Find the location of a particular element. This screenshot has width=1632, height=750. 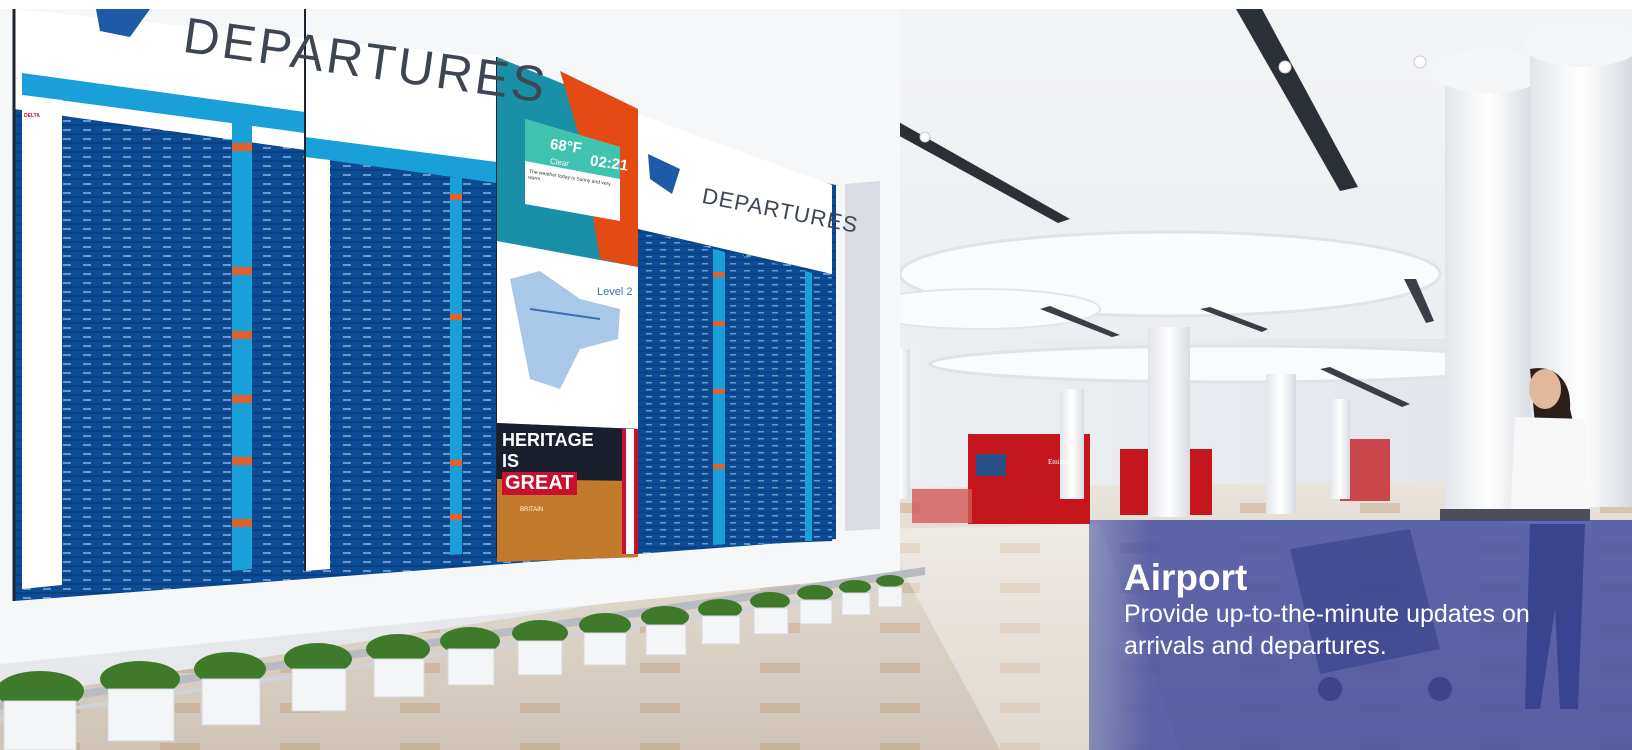

weather-time: 02:21 is located at coordinates (609, 163).